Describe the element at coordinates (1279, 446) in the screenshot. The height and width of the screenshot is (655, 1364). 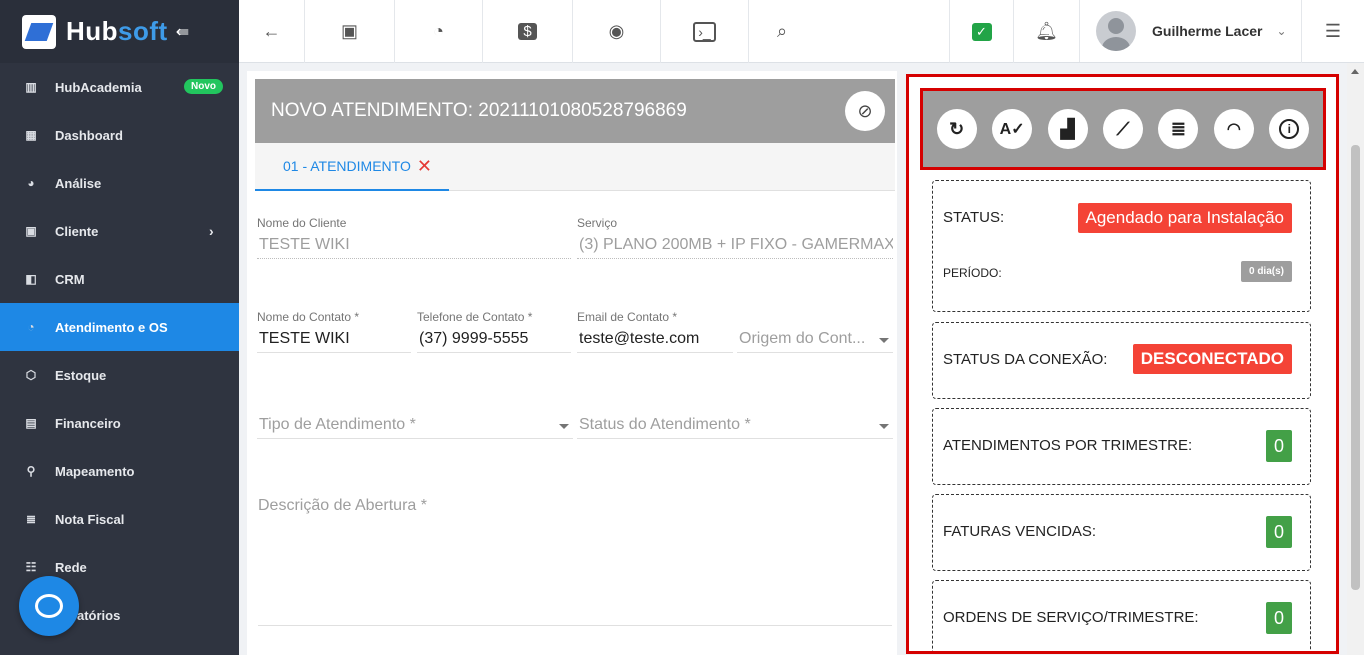
I see `attendances-count-badge: 0` at that location.